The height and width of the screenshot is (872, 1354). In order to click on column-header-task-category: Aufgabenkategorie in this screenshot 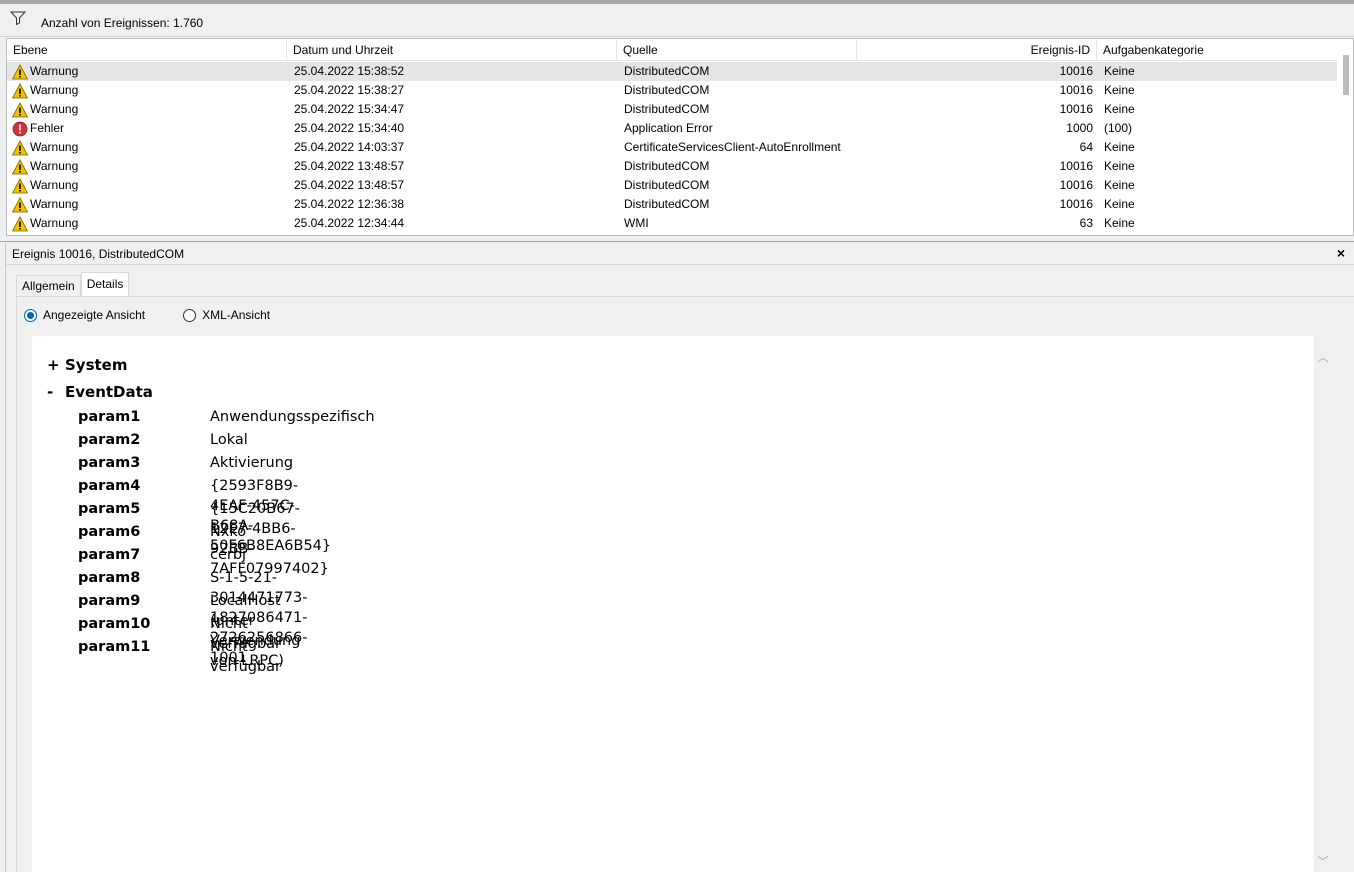, I will do `click(1218, 50)`.